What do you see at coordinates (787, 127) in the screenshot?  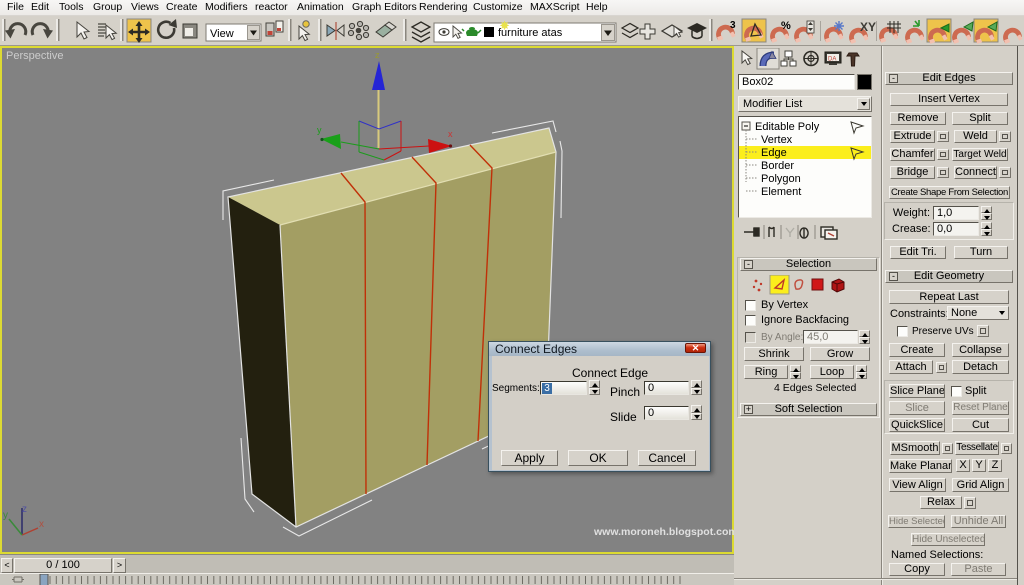 I see `svg-text: Editable Poly` at bounding box center [787, 127].